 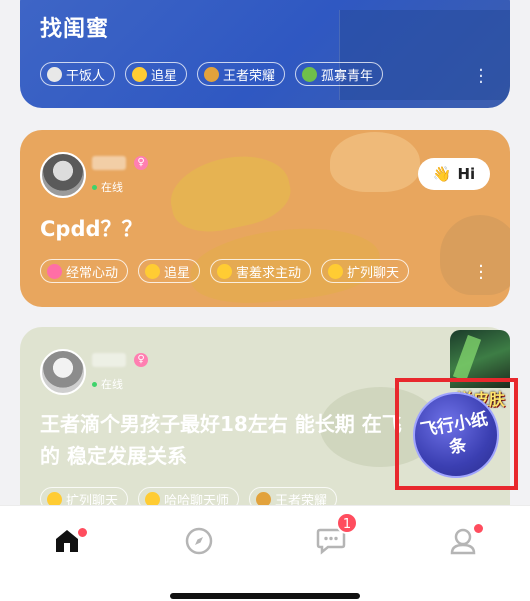 What do you see at coordinates (454, 174) in the screenshot?
I see `say-hi-button: 👋 Hi` at bounding box center [454, 174].